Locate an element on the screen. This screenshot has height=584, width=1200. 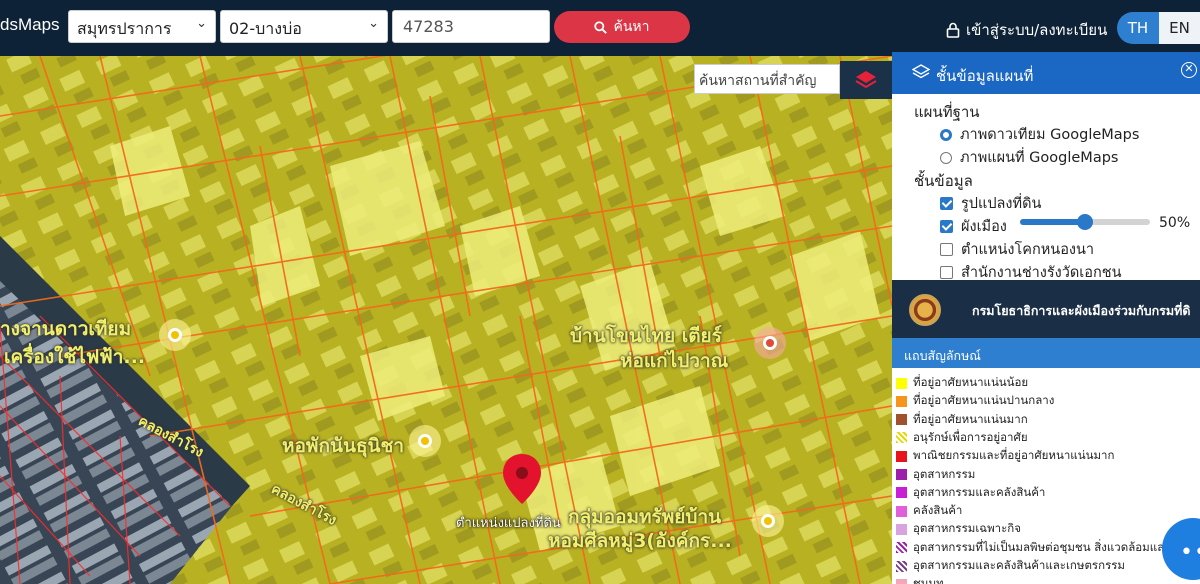
more-icon: ••• is located at coordinates (1190, 552).